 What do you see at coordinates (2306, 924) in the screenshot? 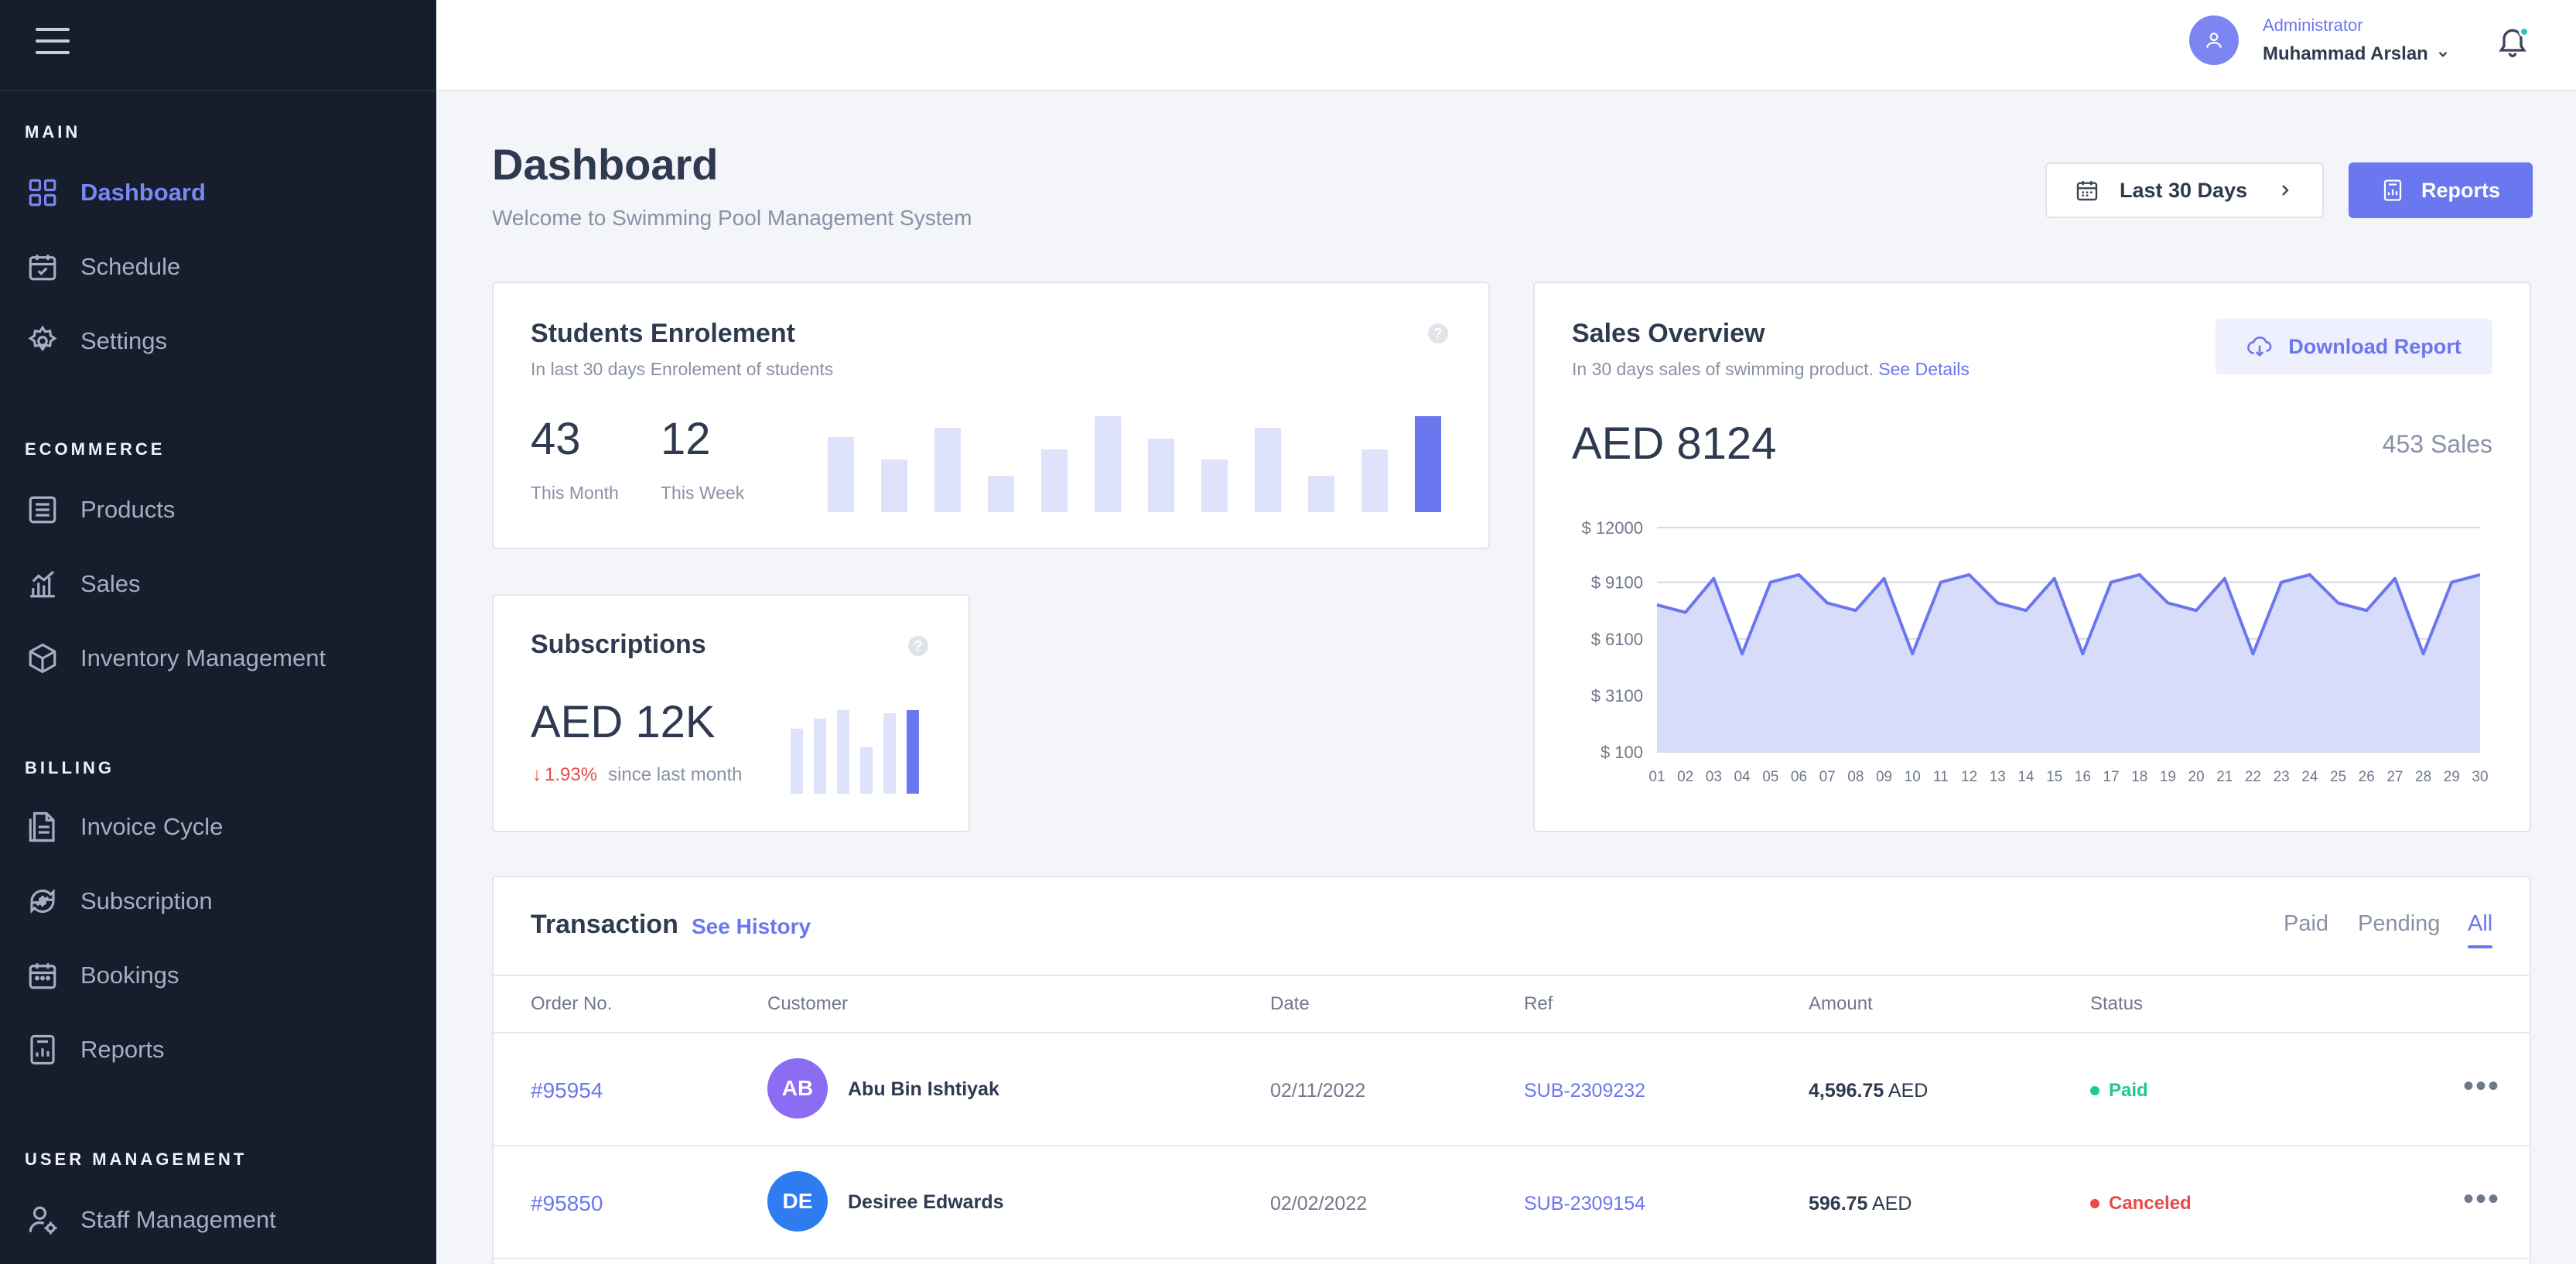
I see `tab-paid: Paid` at bounding box center [2306, 924].